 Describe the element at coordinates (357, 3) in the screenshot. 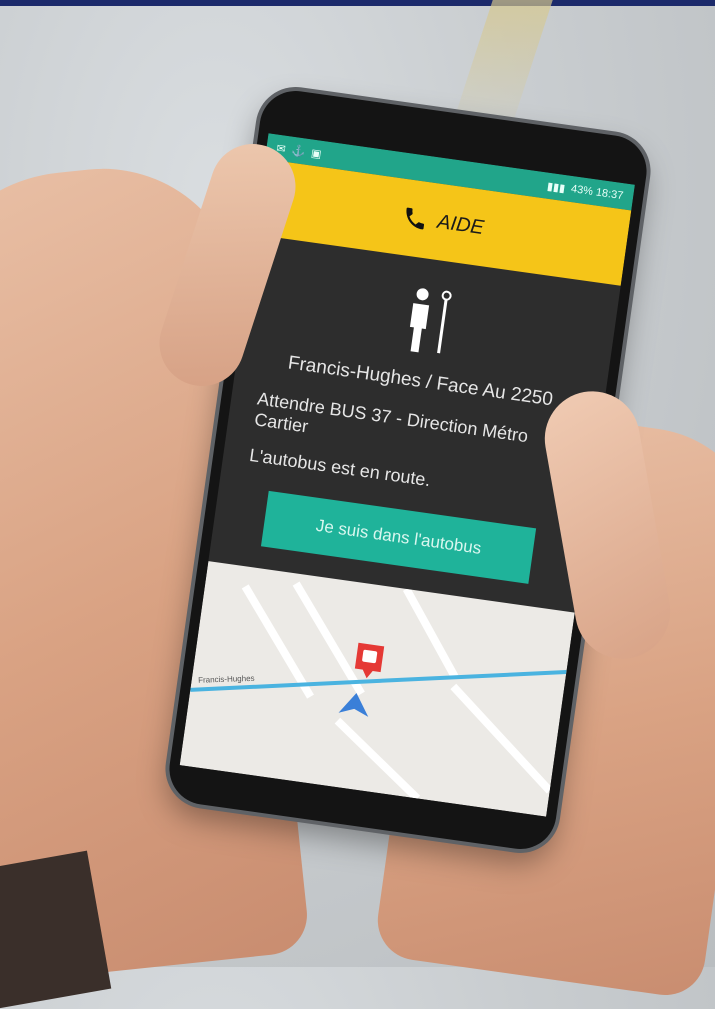

I see `top-banner-strip` at that location.